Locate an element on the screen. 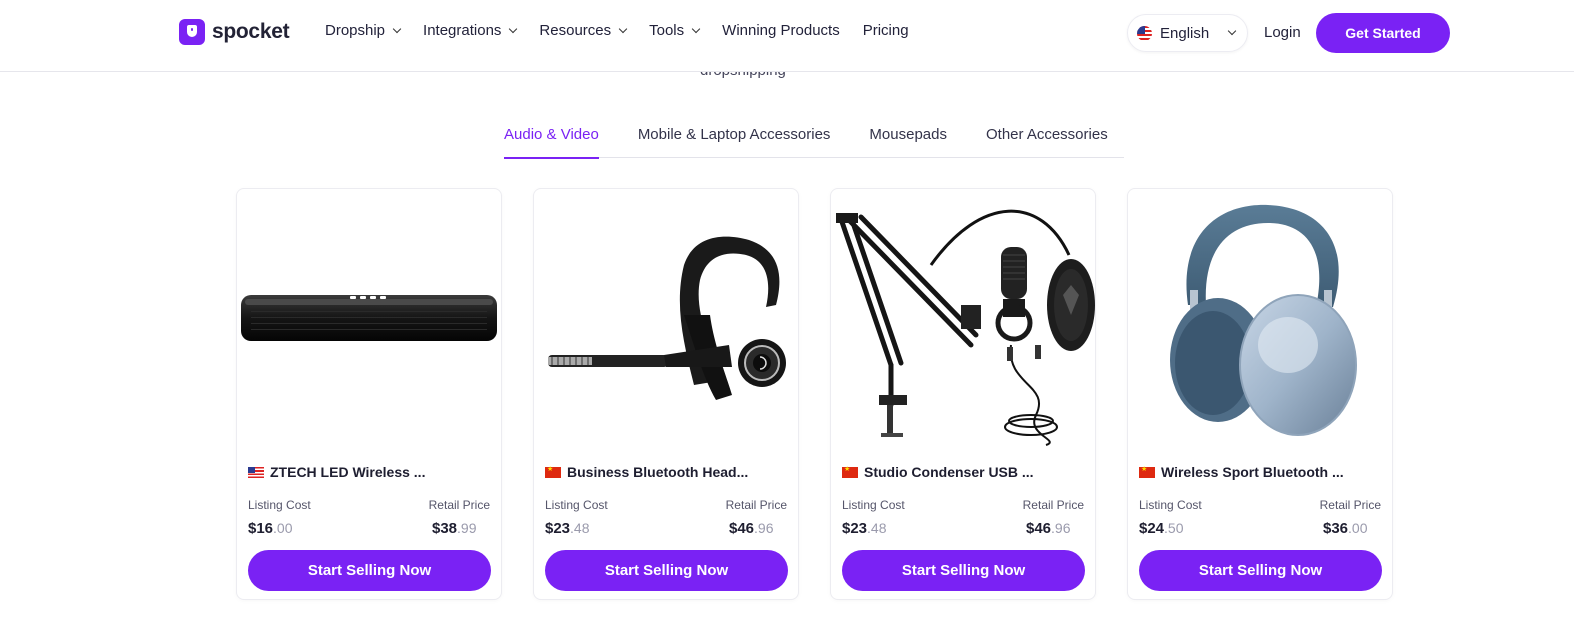 Image resolution: width=1574 pixels, height=638 pixels. retail-price-value: $38.99 is located at coordinates (454, 528).